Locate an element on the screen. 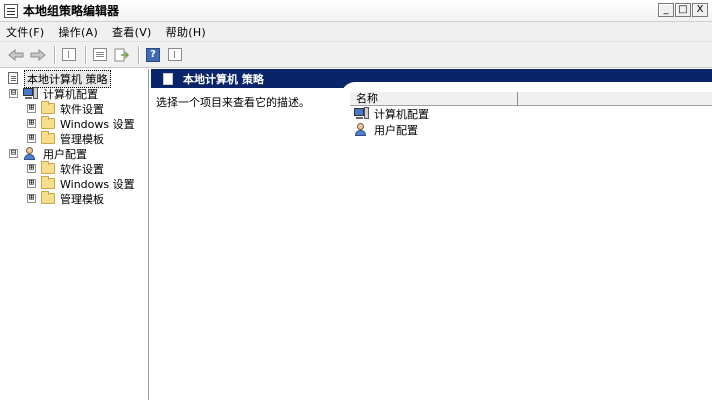  list-item-computer-config: 计算机配置 is located at coordinates (391, 113).